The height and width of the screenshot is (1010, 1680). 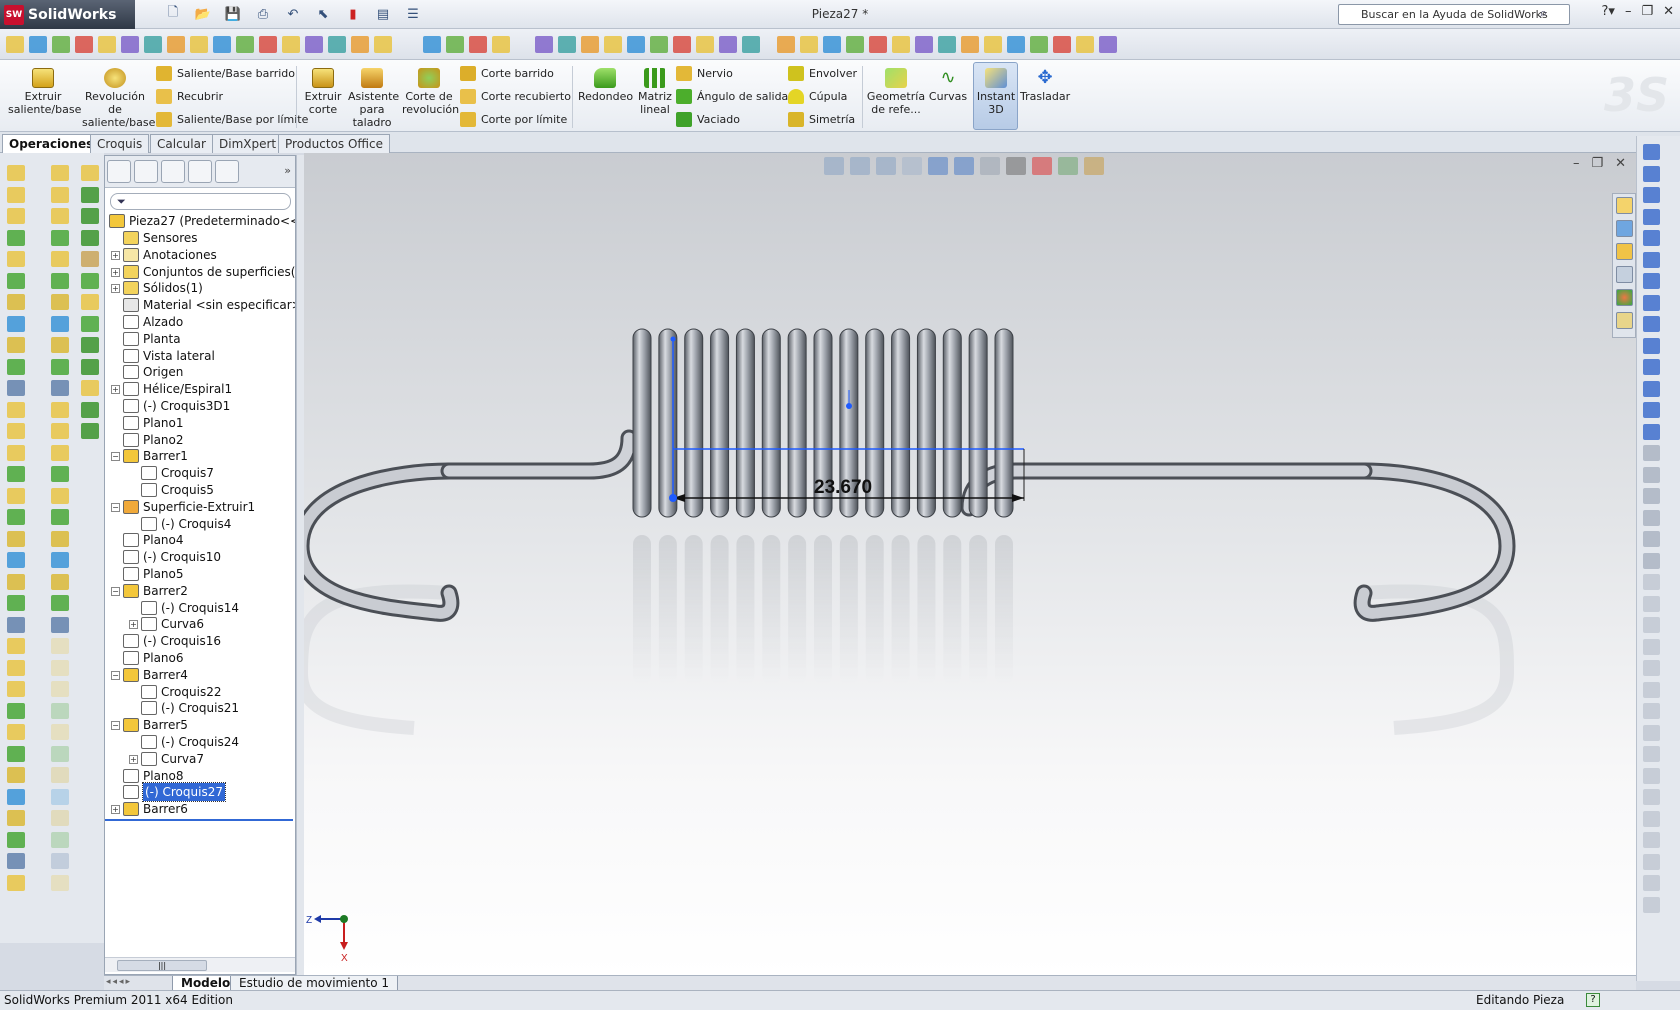 I want to click on loft-boss-button: Recubrir, so click(x=189, y=96).